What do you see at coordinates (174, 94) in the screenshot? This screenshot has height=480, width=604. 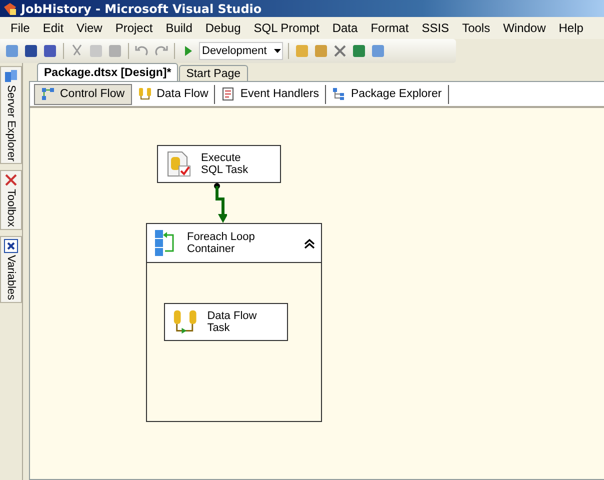 I see `designer-tab: Data Flow` at bounding box center [174, 94].